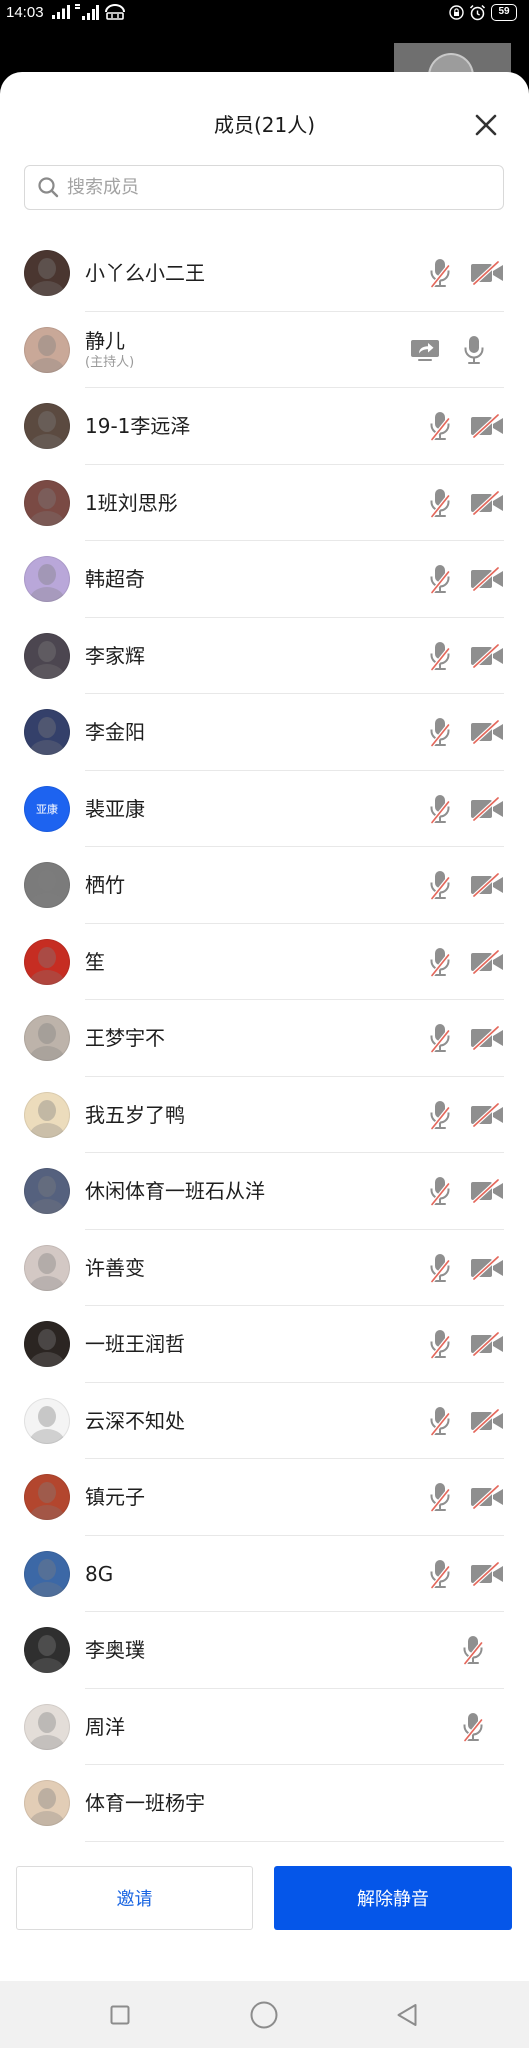 The image size is (529, 2048). Describe the element at coordinates (264, 732) in the screenshot. I see `member-row: 李金阳` at that location.